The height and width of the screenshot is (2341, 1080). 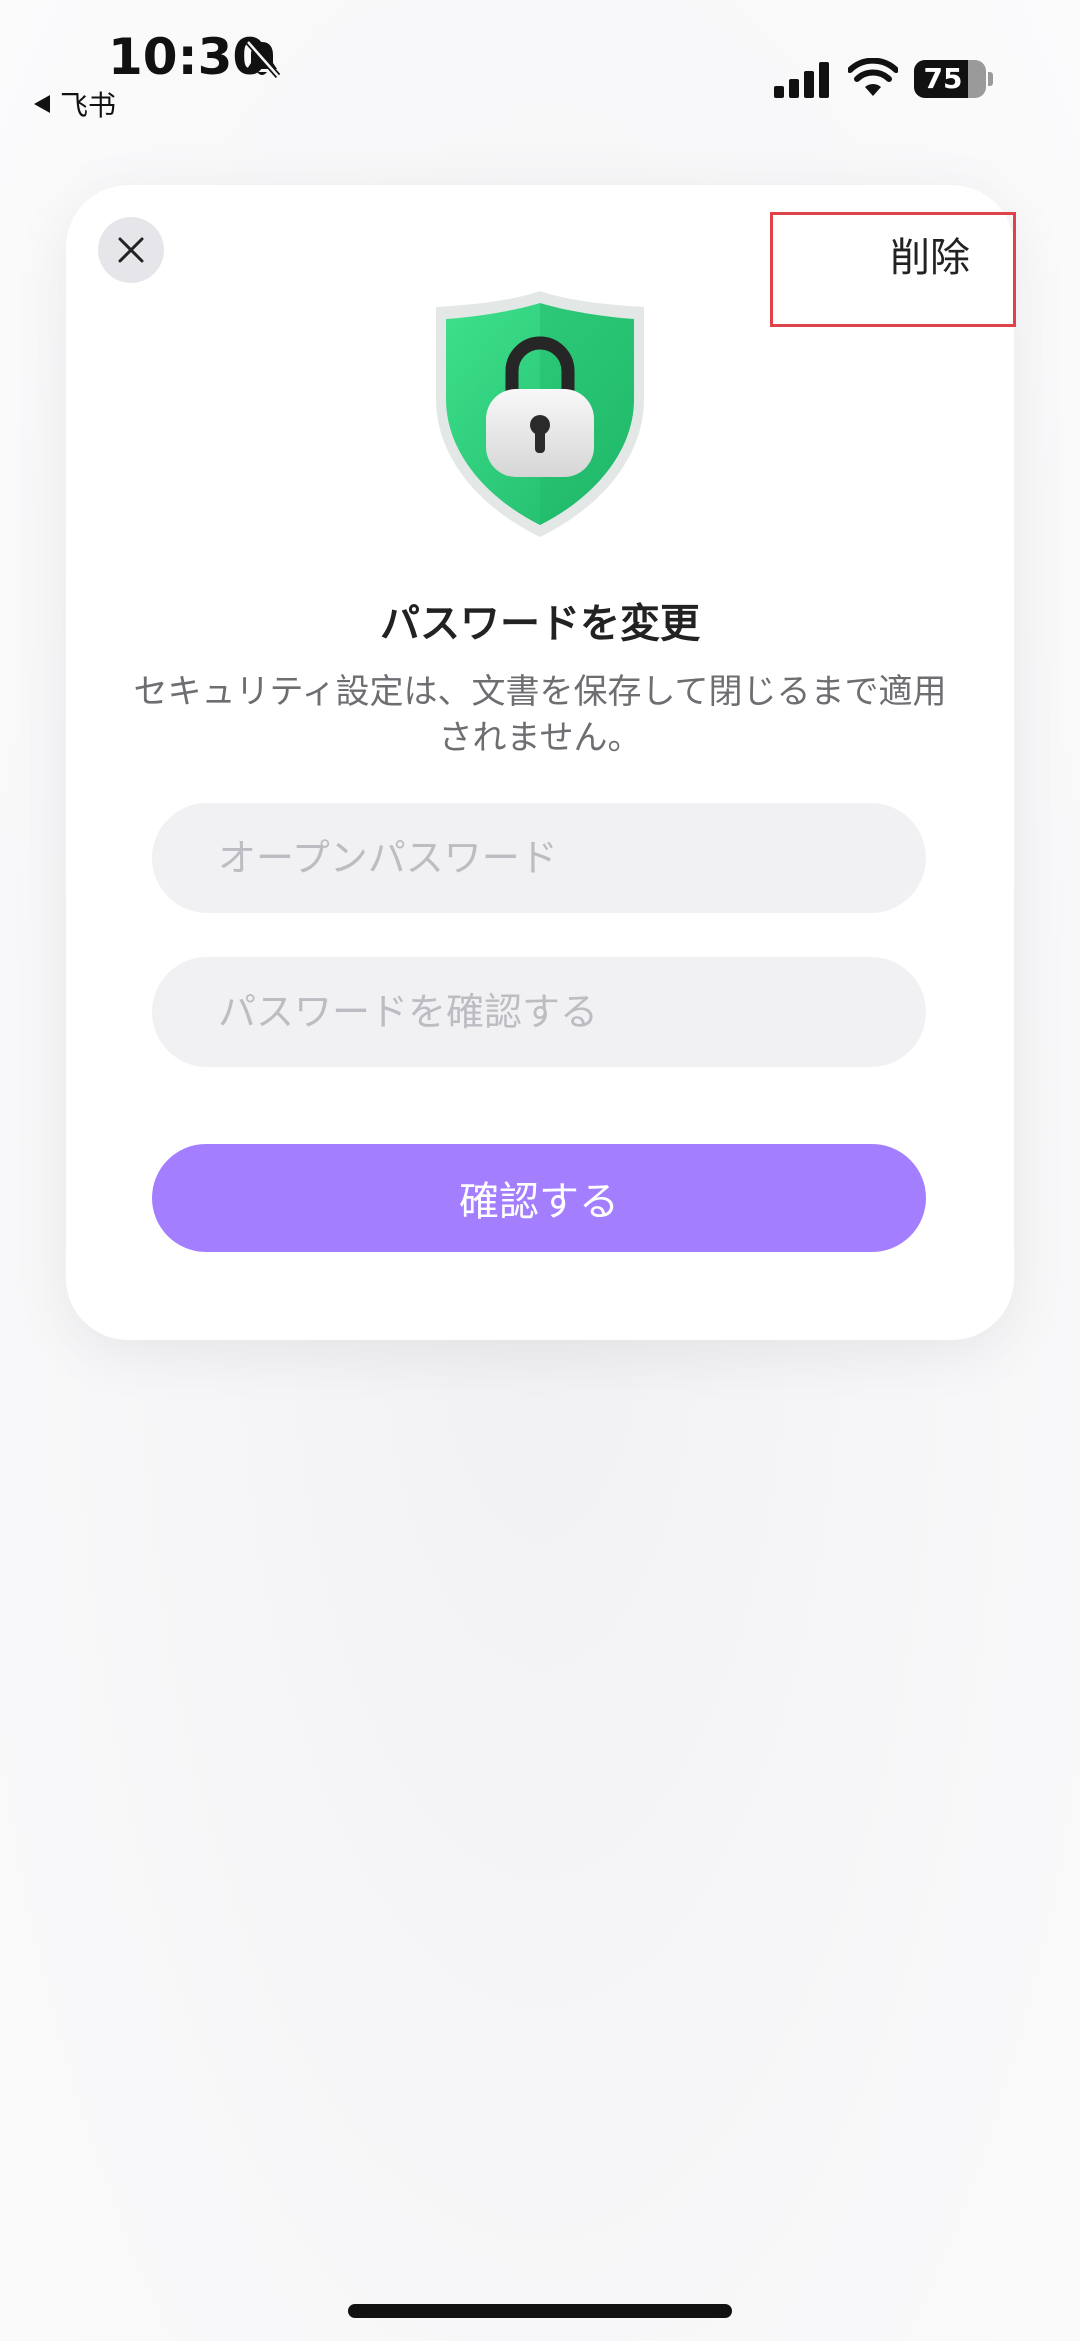 What do you see at coordinates (42, 104) in the screenshot?
I see `back-arrow-icon` at bounding box center [42, 104].